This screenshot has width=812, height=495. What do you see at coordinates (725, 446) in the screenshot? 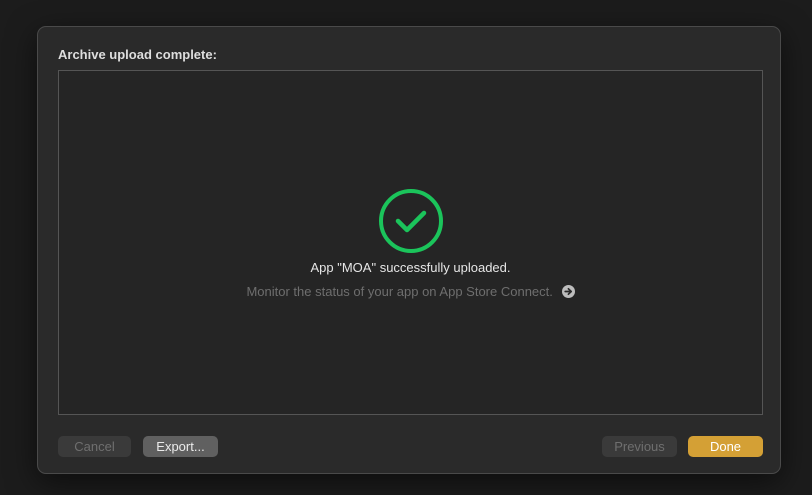
I see `done-button: Done` at bounding box center [725, 446].